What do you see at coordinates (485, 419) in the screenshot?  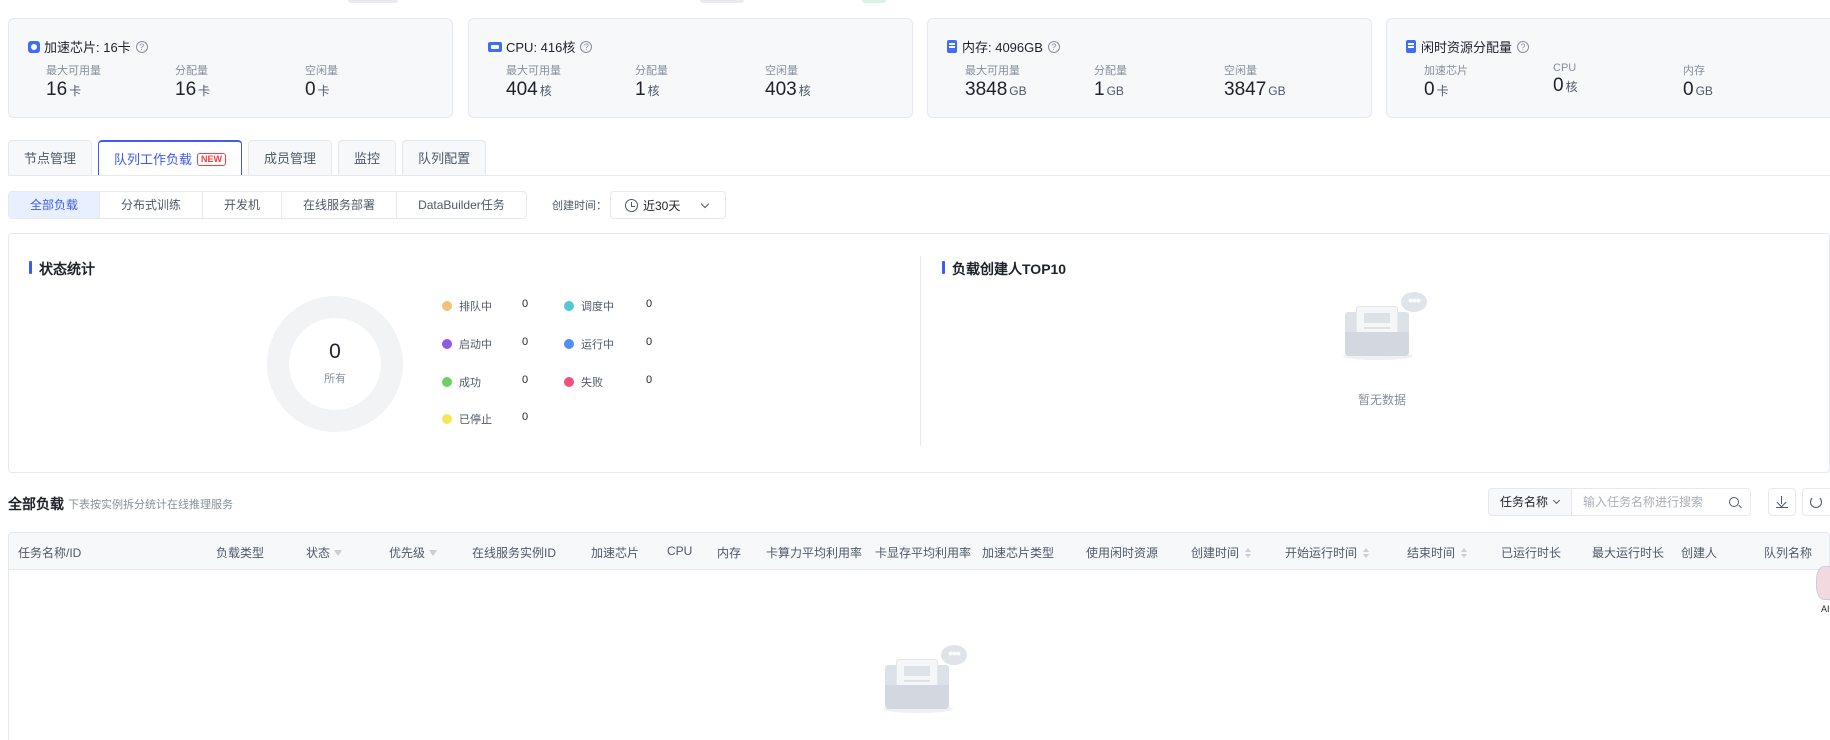 I see `legend-stopped: 已停止 0` at bounding box center [485, 419].